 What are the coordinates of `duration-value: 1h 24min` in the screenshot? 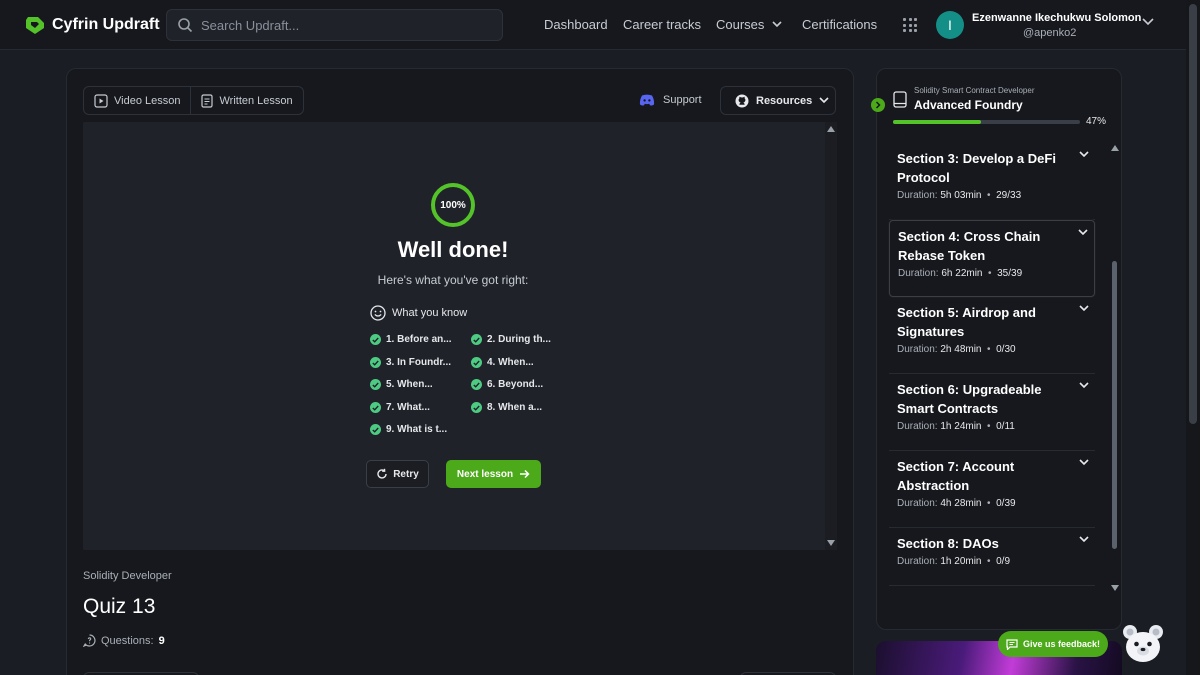 It's located at (961, 426).